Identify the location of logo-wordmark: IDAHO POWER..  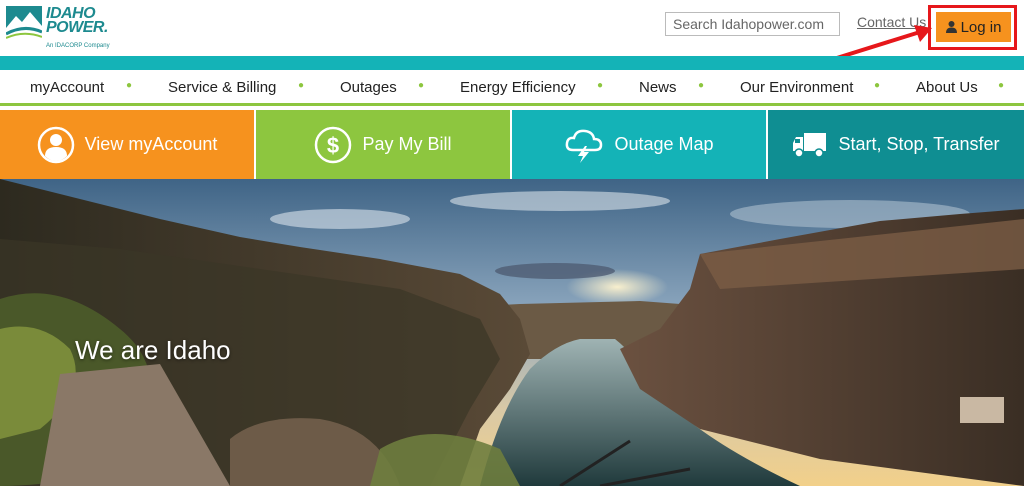
(77, 21).